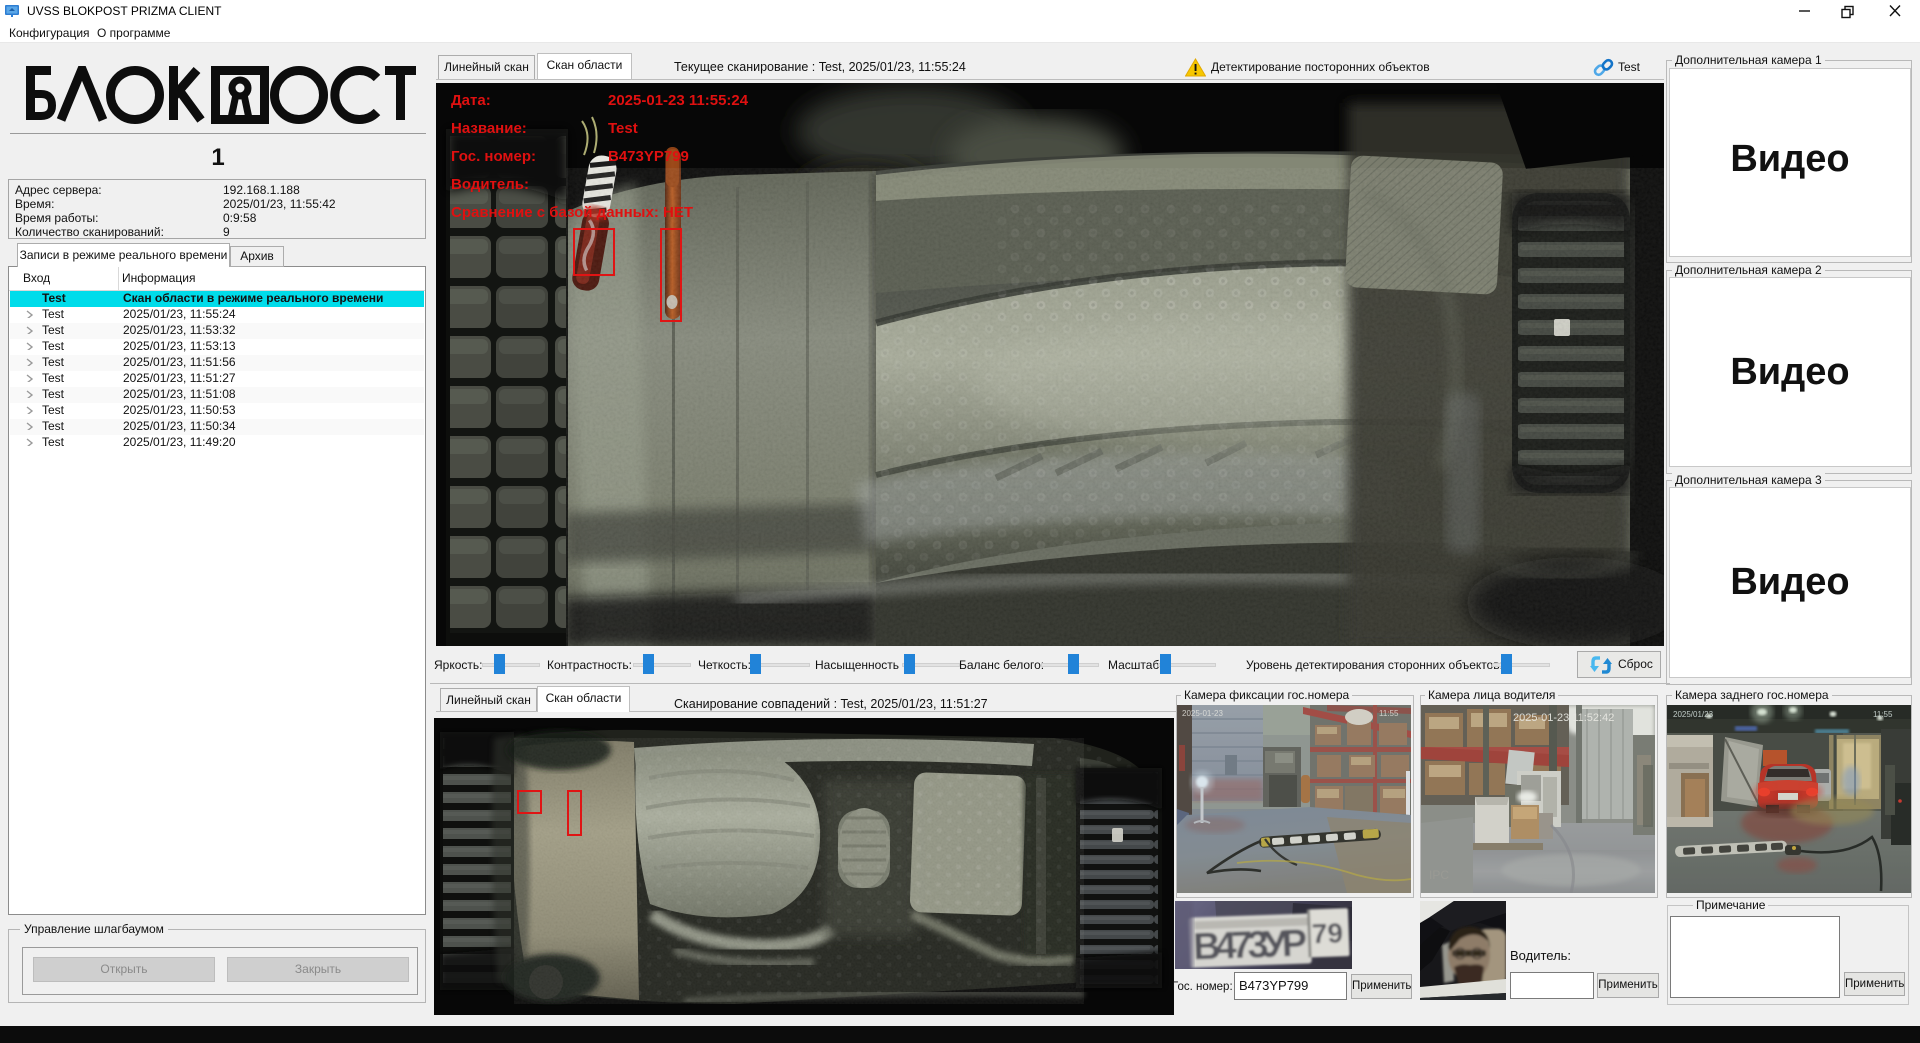 This screenshot has width=1920, height=1043. Describe the element at coordinates (1439, 875) in the screenshot. I see `svg-text: IPC` at that location.